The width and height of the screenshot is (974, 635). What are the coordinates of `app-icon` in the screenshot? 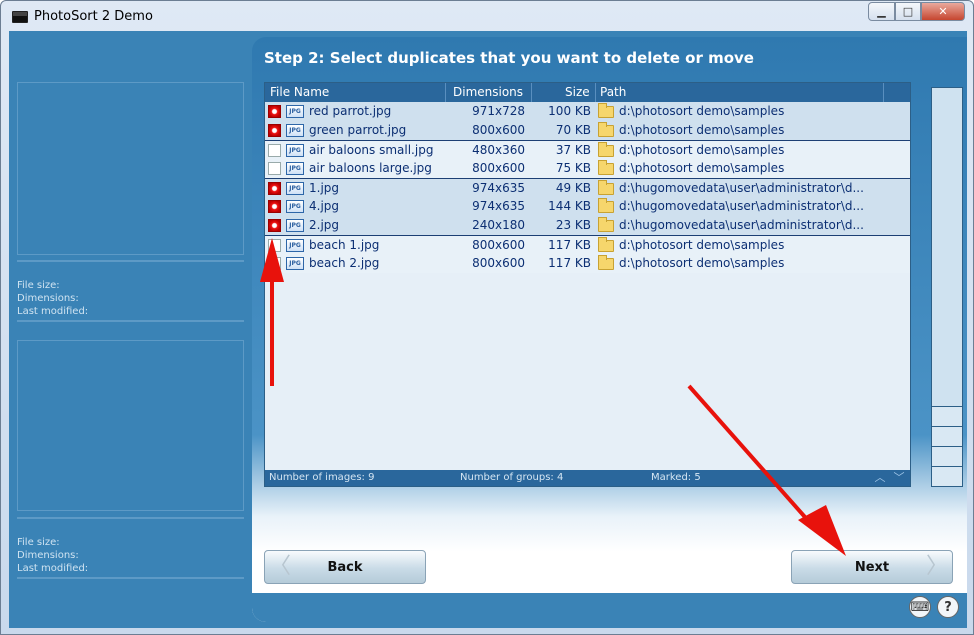 It's located at (20, 17).